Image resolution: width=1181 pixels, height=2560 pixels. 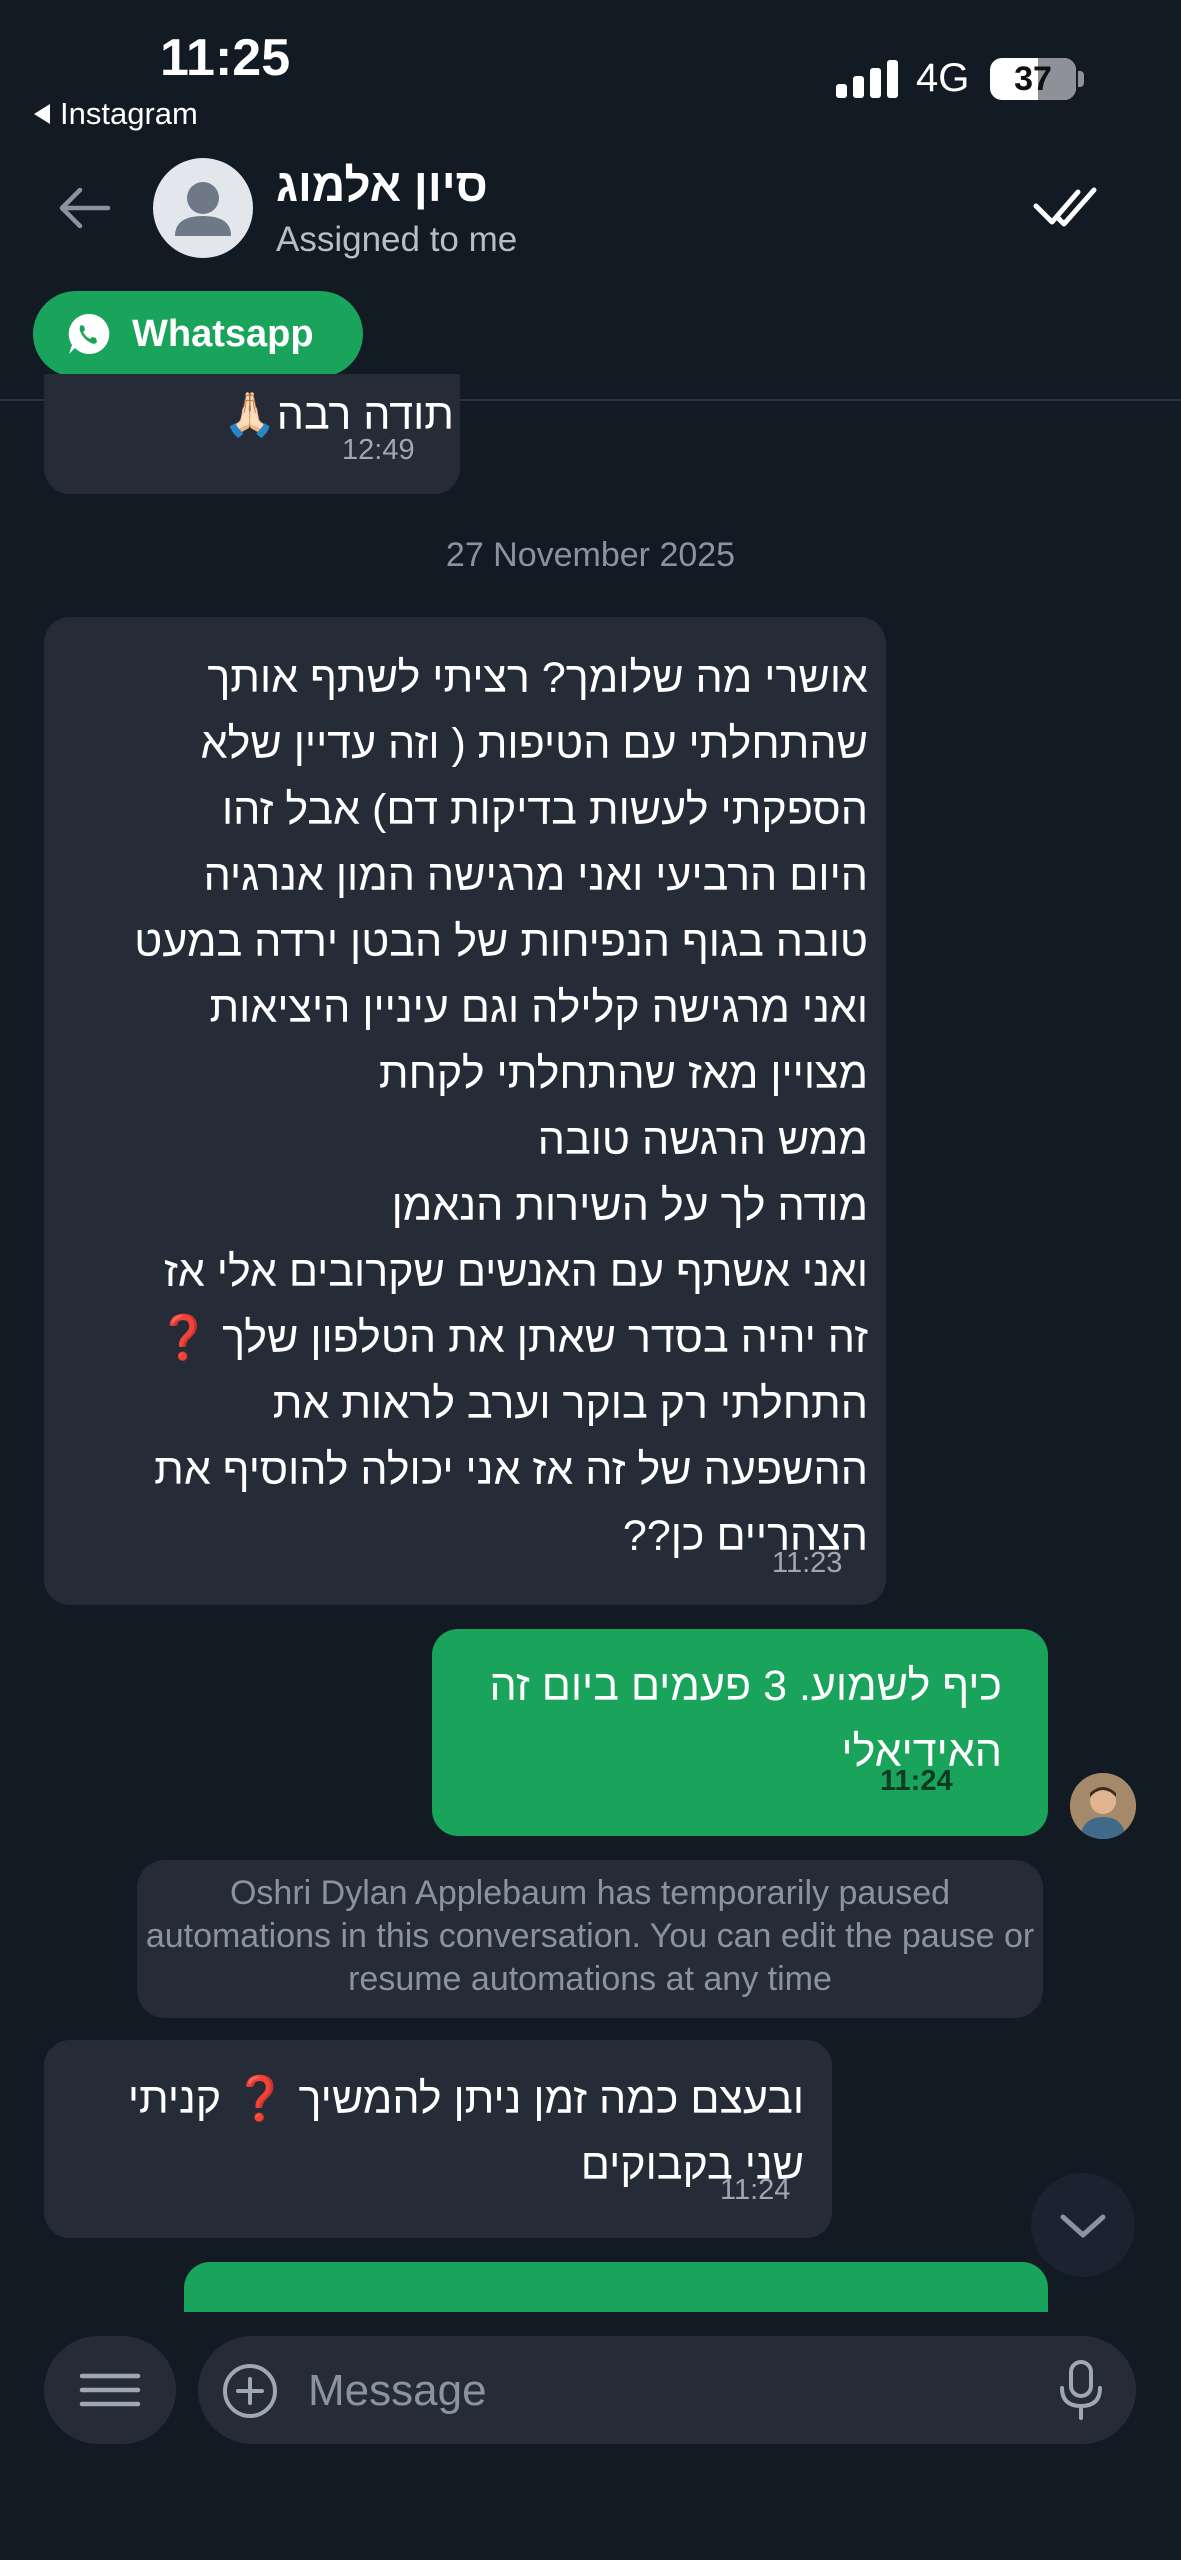 I want to click on hamburger-menu-icon, so click(x=110, y=2390).